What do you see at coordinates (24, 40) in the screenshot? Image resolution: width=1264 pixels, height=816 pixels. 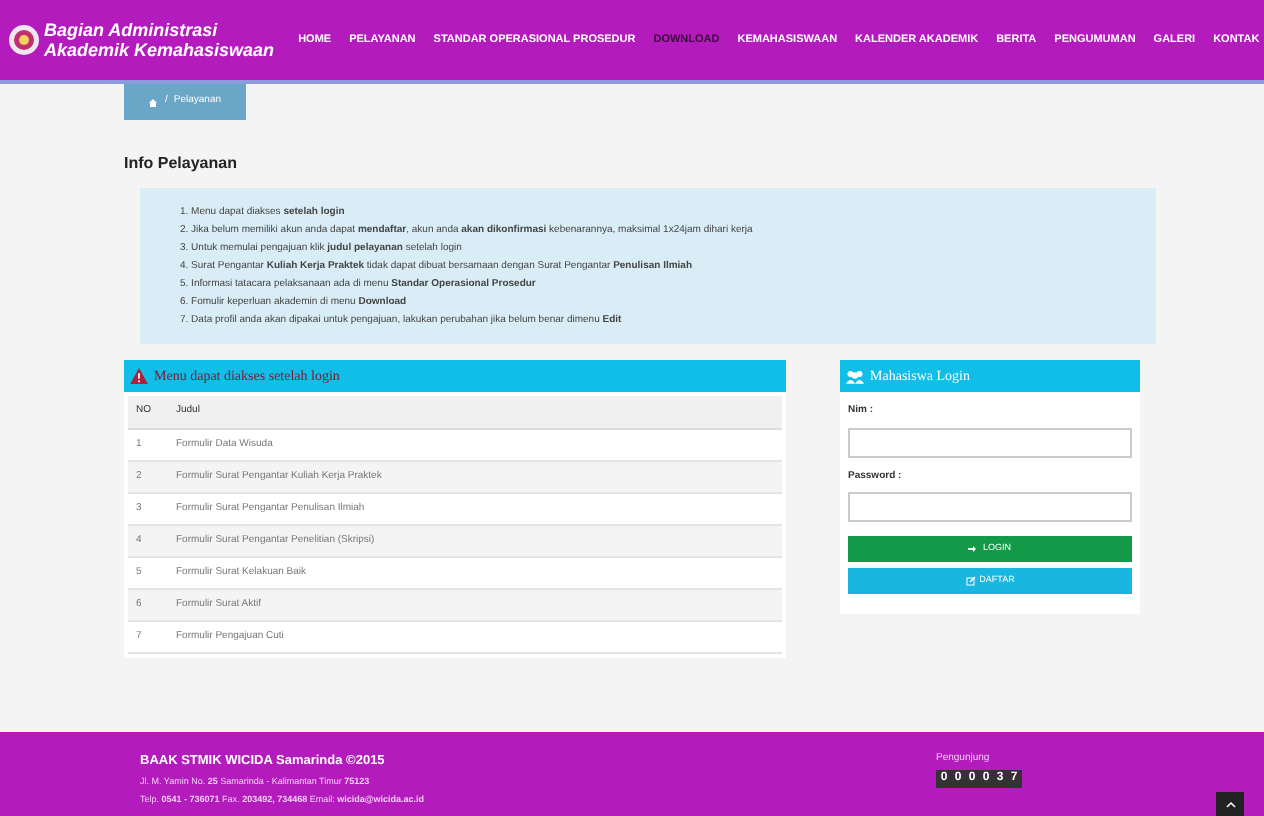 I see `emblem-icon` at bounding box center [24, 40].